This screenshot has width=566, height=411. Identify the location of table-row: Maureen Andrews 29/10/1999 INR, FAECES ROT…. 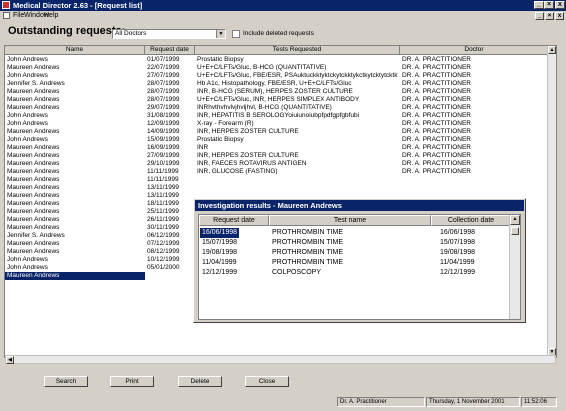
(276, 164).